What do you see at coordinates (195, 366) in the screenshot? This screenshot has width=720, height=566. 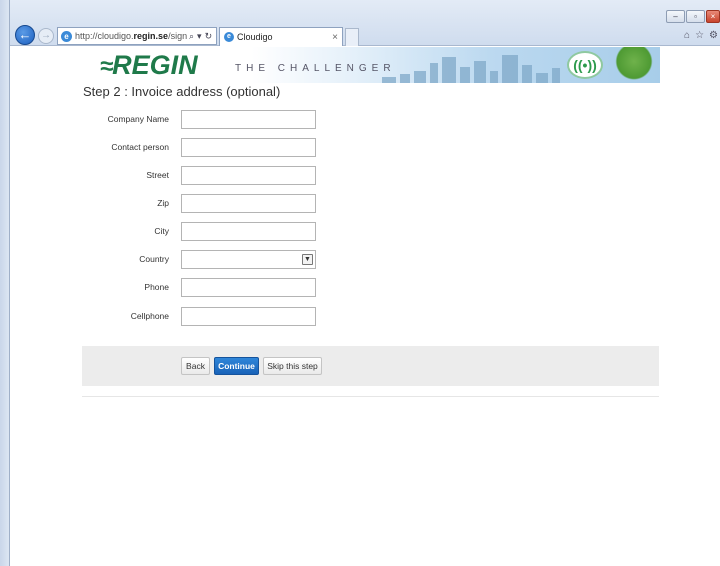 I see `back-button: Back` at bounding box center [195, 366].